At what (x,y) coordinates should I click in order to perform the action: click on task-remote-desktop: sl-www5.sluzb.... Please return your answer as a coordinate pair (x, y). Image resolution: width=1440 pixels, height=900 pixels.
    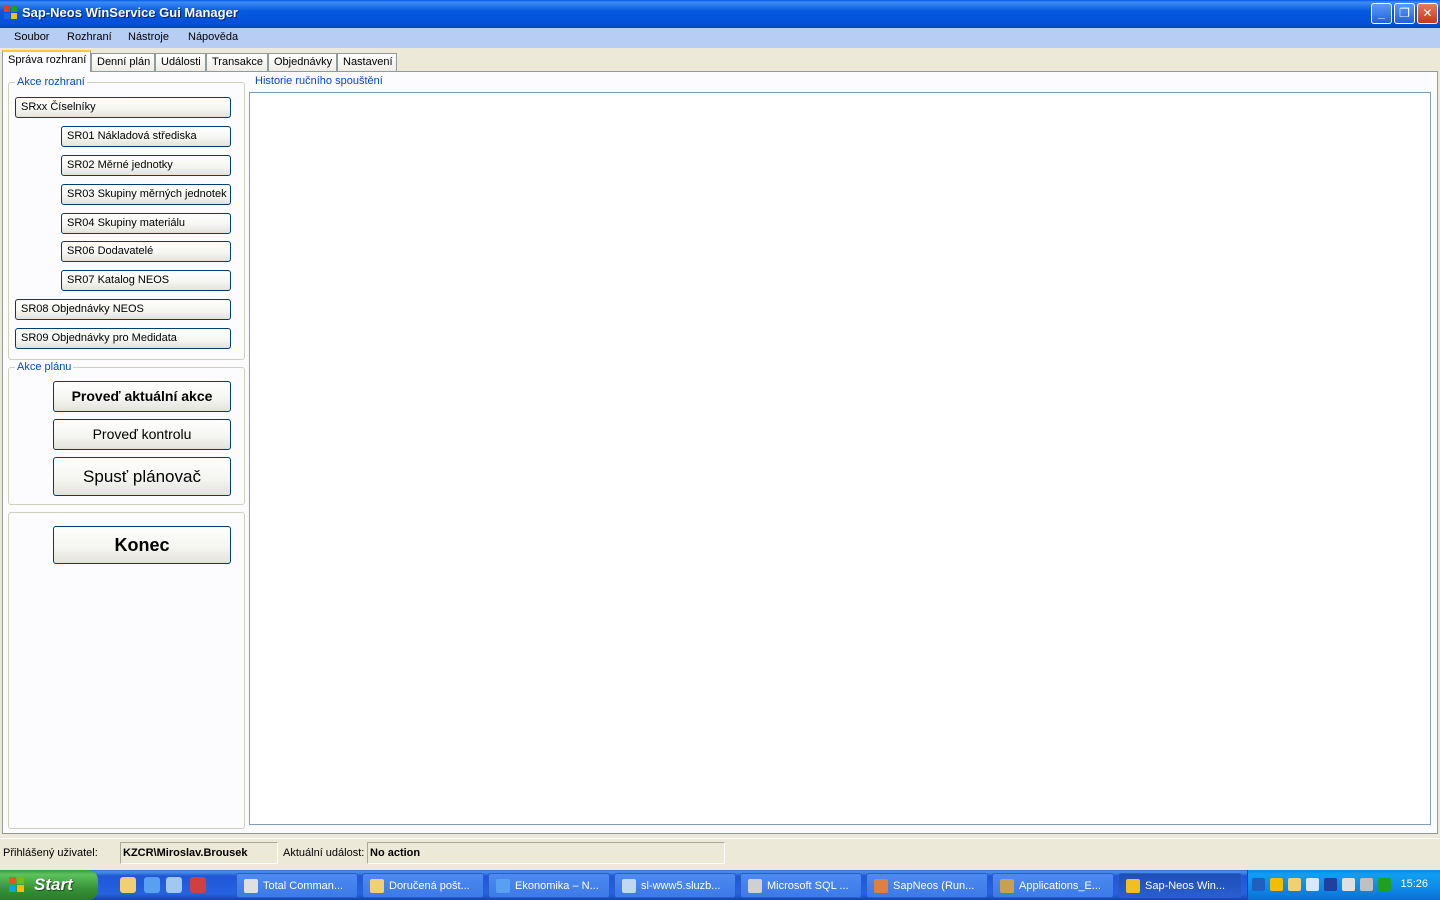
    Looking at the image, I should click on (675, 885).